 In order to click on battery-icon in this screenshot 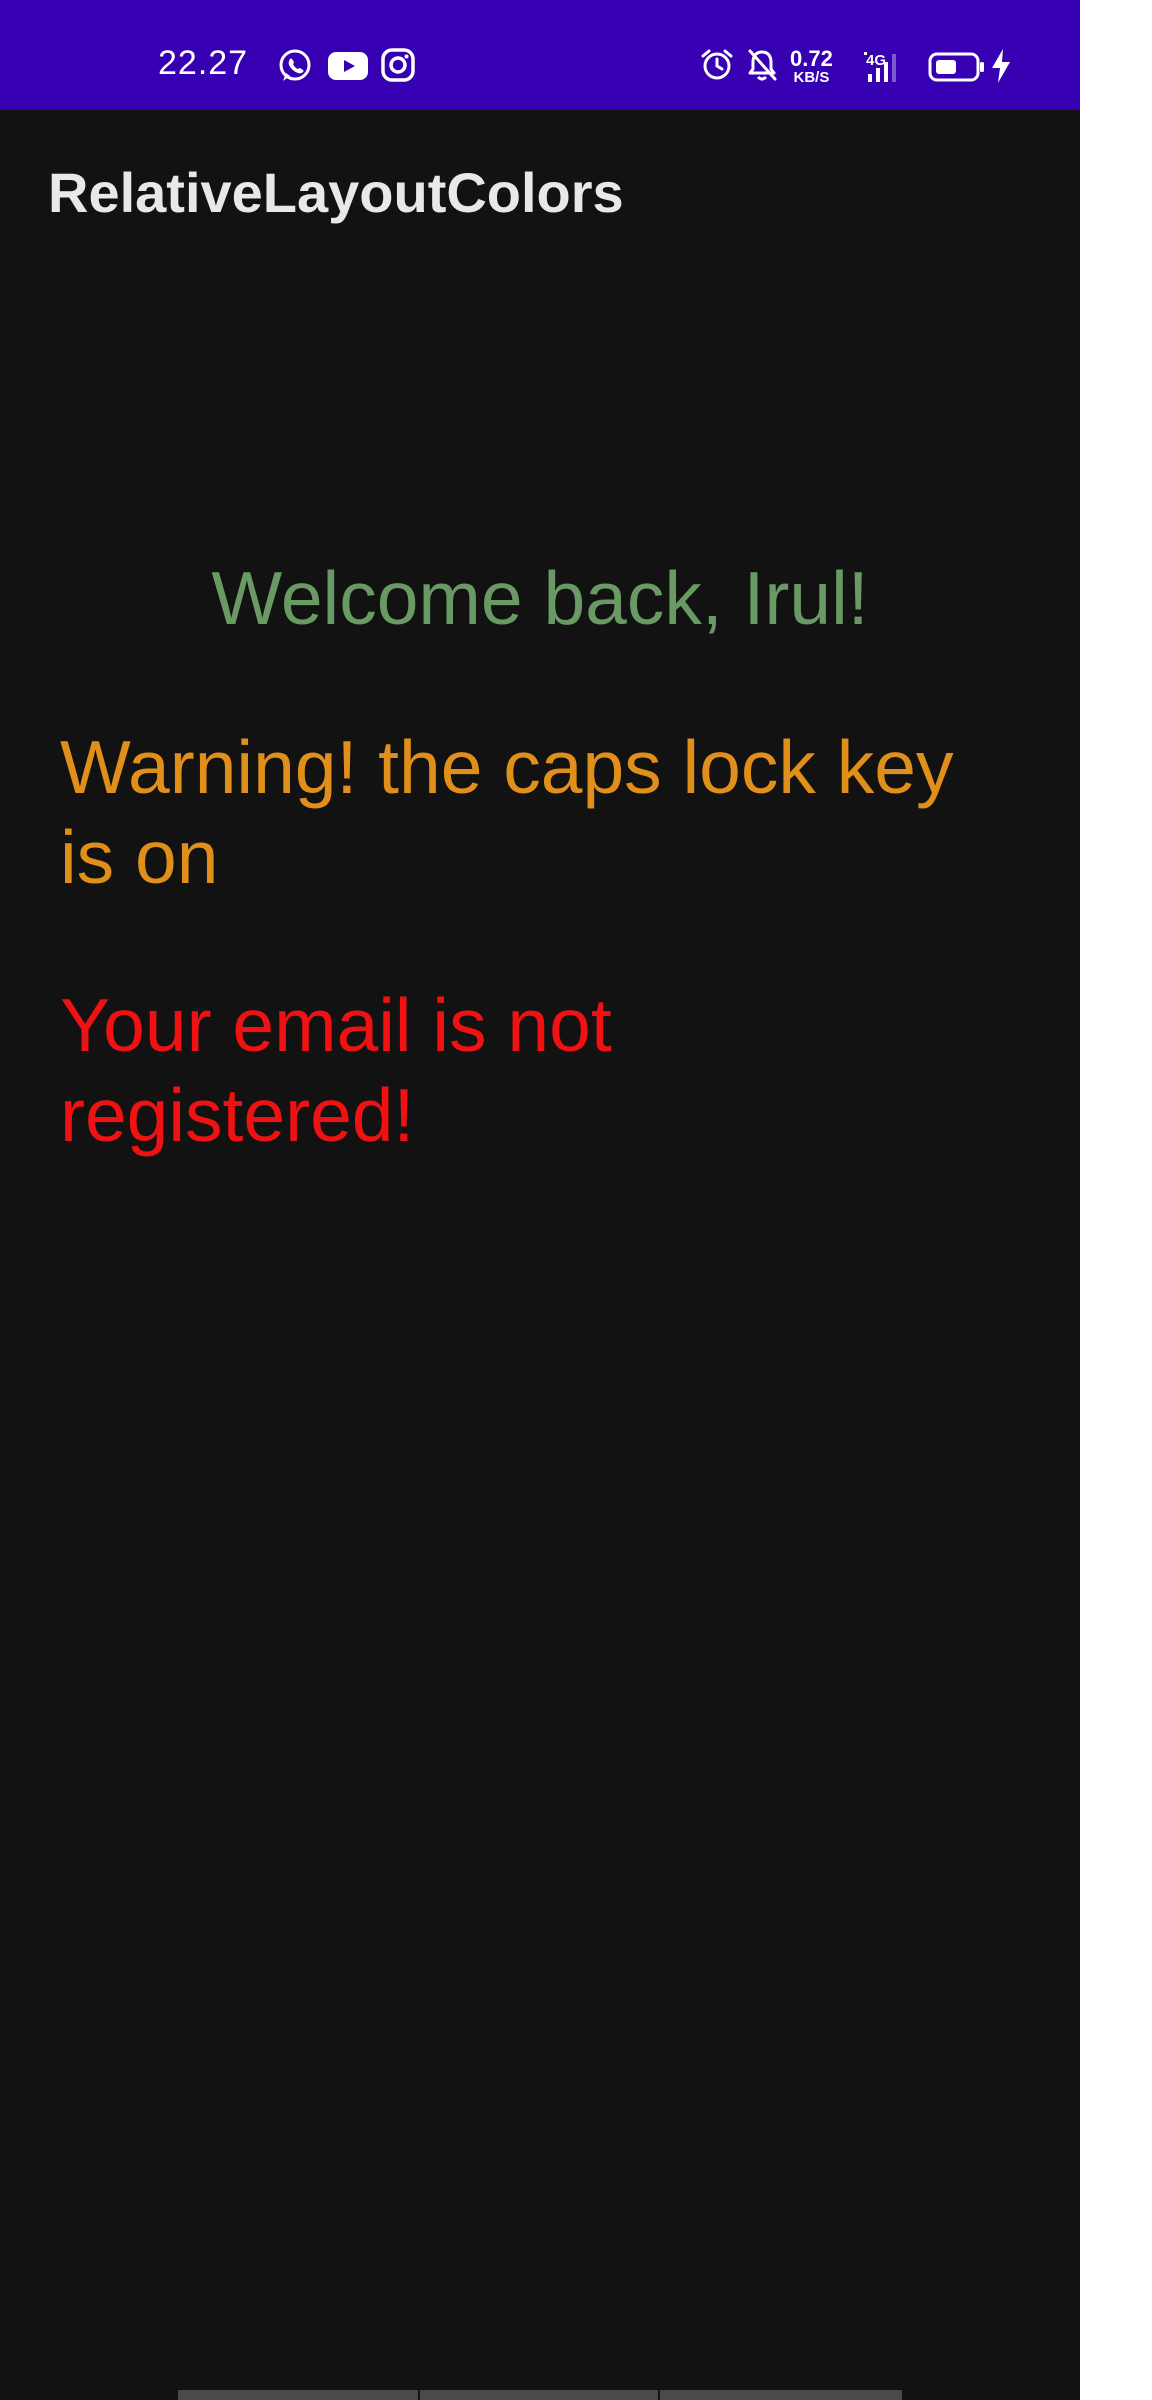, I will do `click(956, 67)`.